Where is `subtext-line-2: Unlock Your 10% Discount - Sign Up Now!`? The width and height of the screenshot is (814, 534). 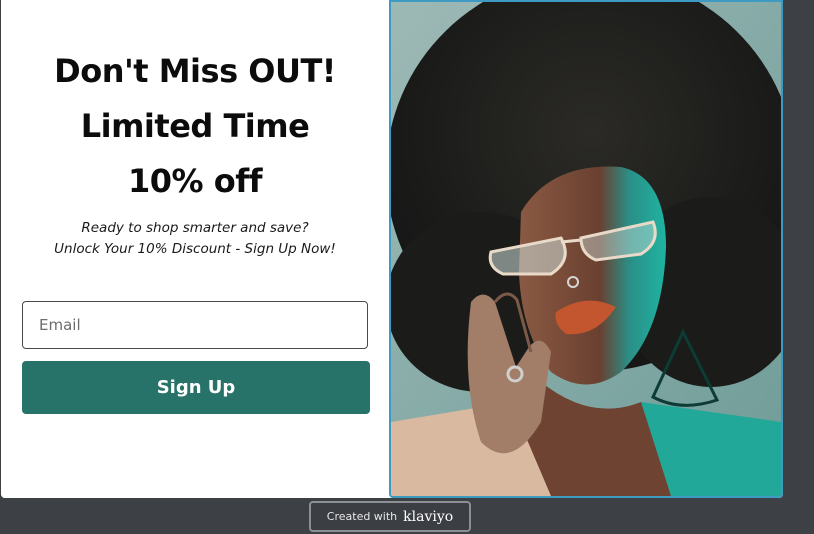 subtext-line-2: Unlock Your 10% Discount - Sign Up Now! is located at coordinates (195, 249).